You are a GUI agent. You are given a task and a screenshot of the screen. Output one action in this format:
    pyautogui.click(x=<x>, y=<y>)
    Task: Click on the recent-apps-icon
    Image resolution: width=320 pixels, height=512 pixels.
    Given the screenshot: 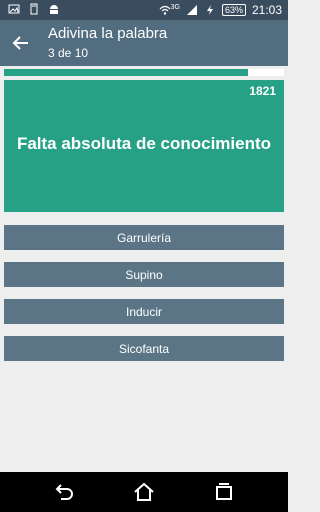 What is the action you would take?
    pyautogui.click(x=224, y=492)
    